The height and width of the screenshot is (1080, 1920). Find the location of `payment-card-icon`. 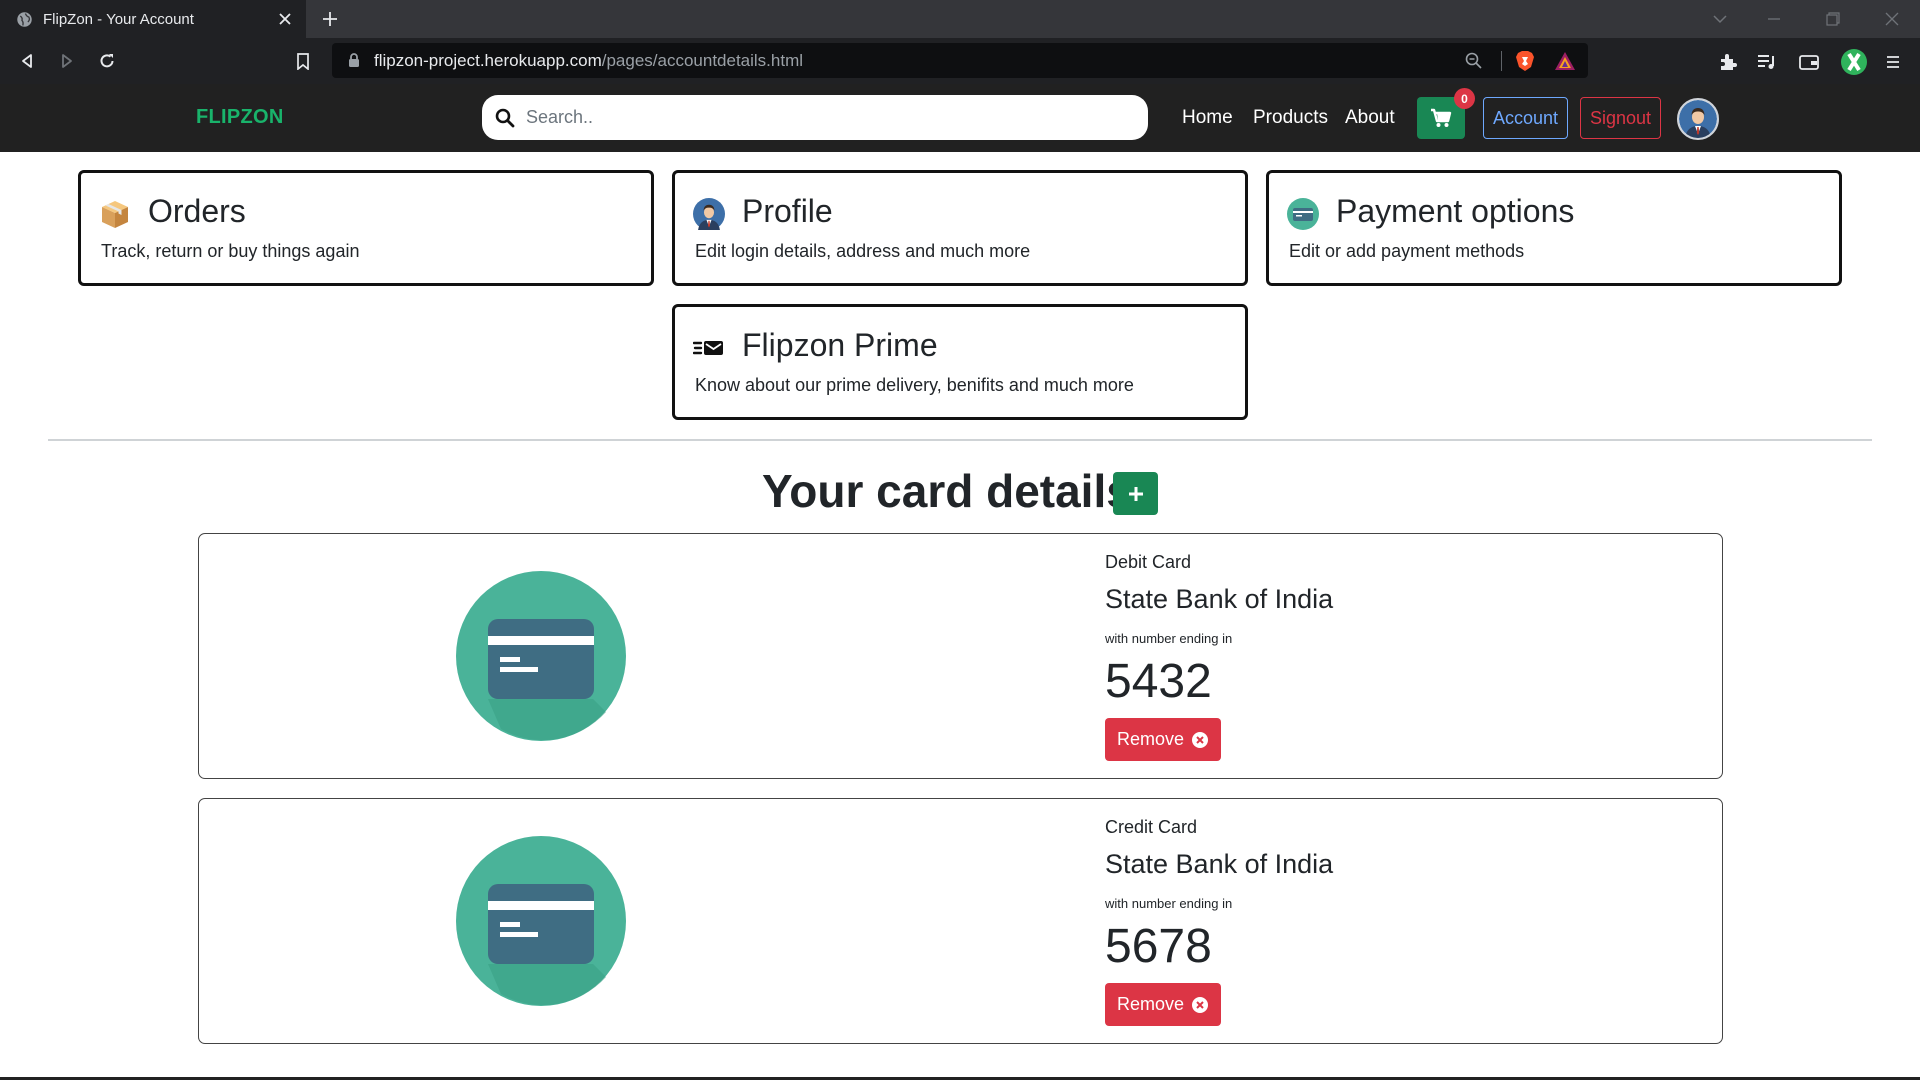

payment-card-icon is located at coordinates (1303, 214).